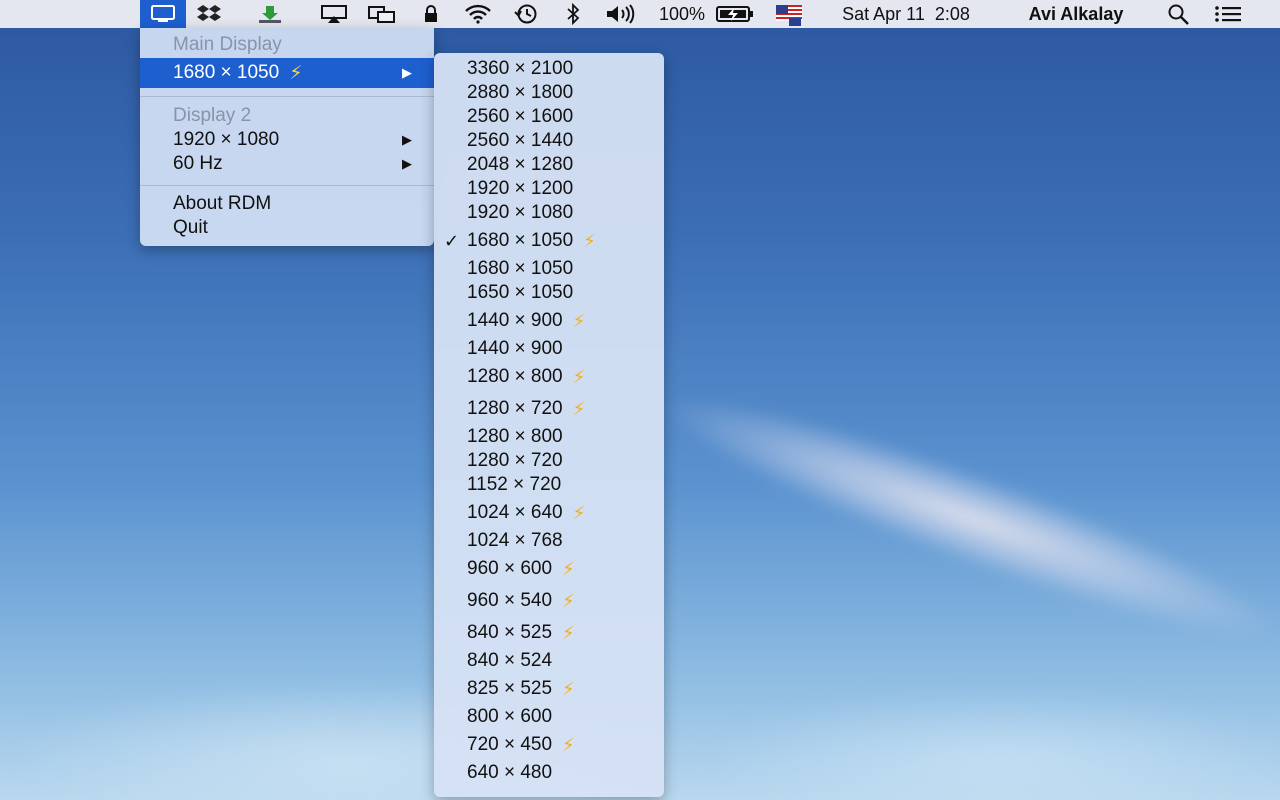  I want to click on resolution-item: 1152 × 720, so click(549, 485).